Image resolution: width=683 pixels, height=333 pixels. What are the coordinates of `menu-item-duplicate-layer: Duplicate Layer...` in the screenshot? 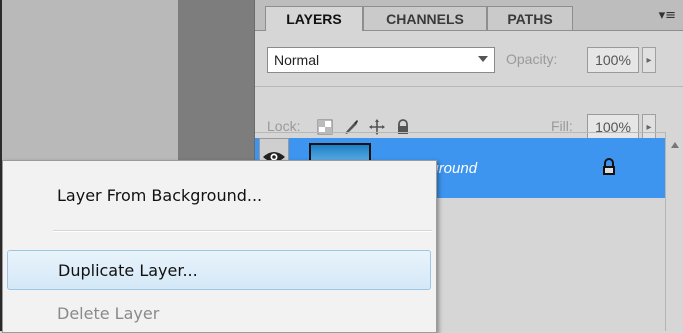 It's located at (219, 270).